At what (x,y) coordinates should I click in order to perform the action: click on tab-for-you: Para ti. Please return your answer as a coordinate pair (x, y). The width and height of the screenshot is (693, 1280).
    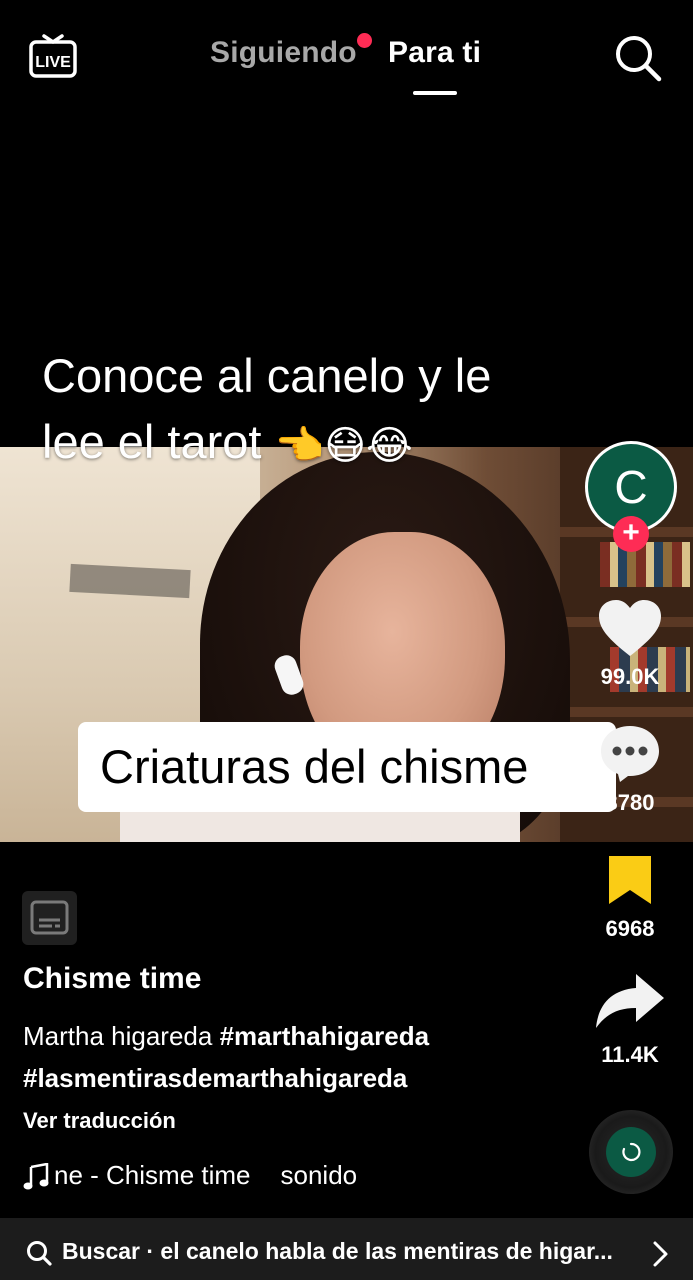
    Looking at the image, I should click on (434, 53).